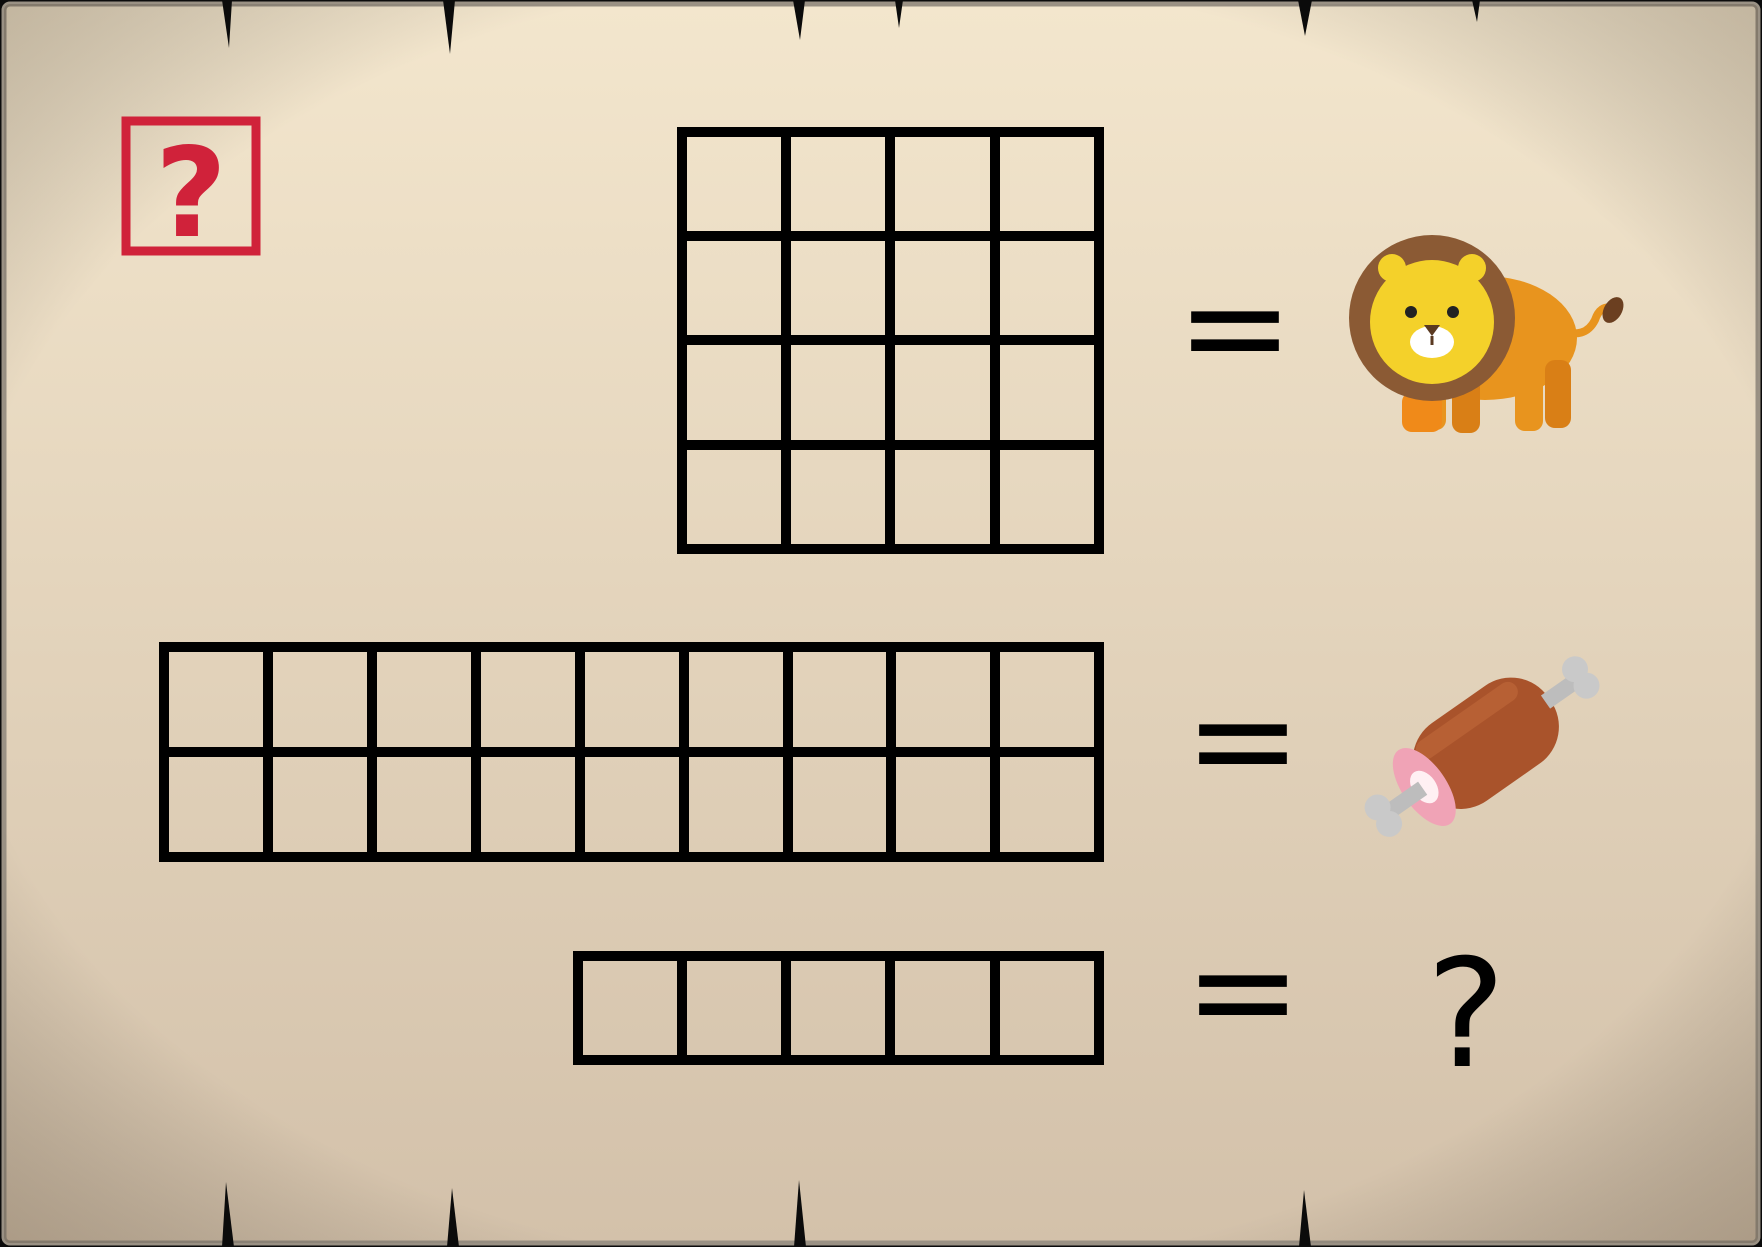  I want to click on equals-sign-1: =, so click(1234, 327).